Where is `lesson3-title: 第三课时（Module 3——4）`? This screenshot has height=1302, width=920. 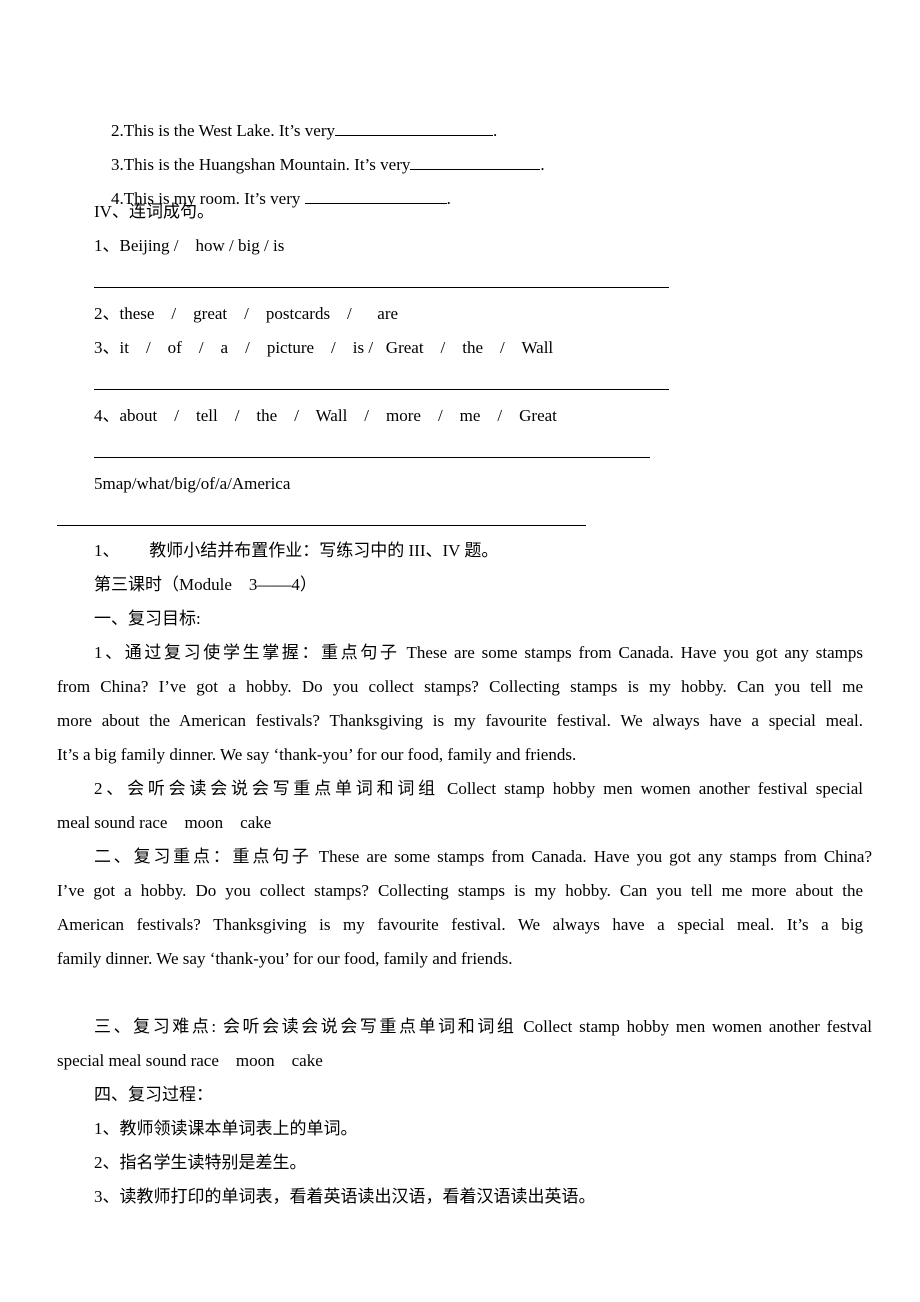
lesson3-title: 第三课时（Module 3——4） is located at coordinates (205, 584).